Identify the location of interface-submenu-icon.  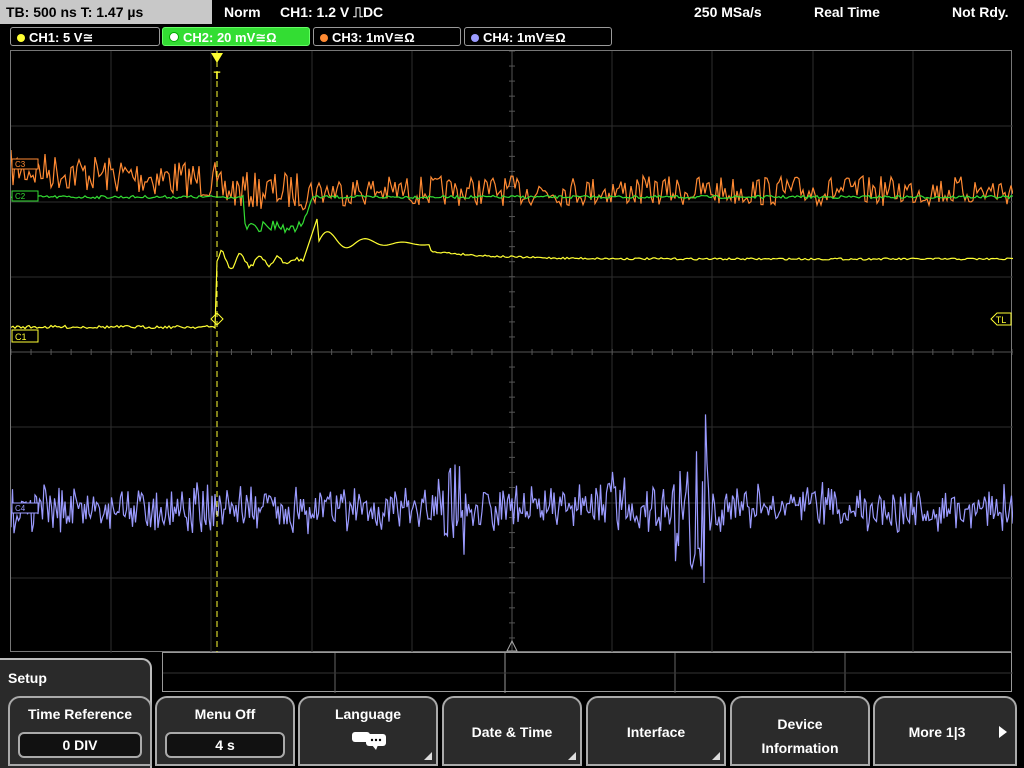
(716, 756).